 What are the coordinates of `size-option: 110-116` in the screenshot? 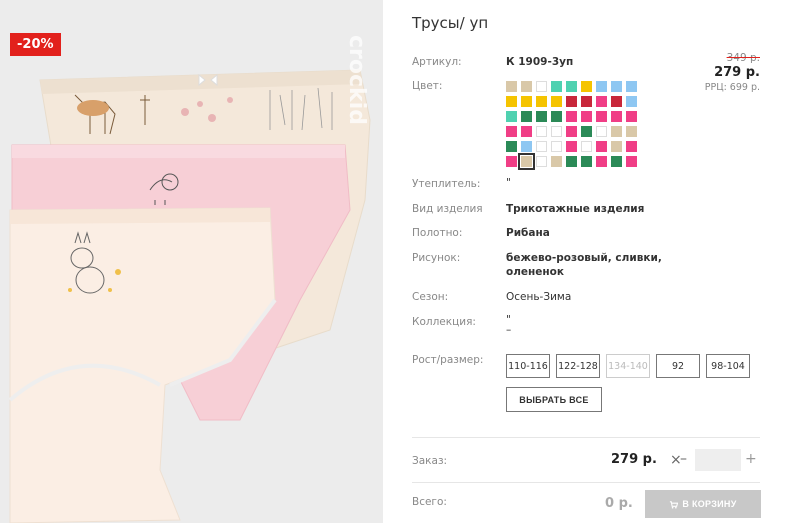 It's located at (528, 366).